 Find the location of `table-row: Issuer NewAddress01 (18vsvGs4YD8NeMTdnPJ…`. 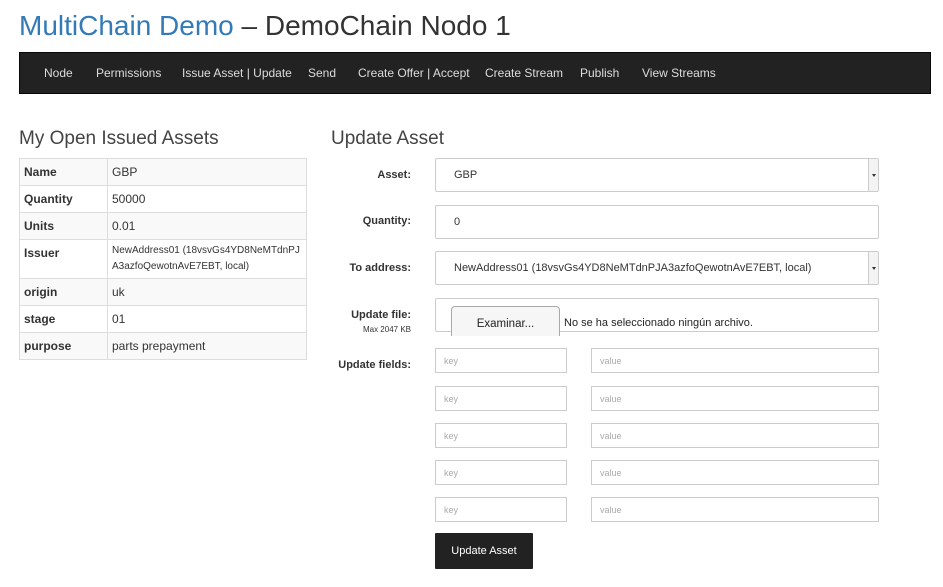

table-row: Issuer NewAddress01 (18vsvGs4YD8NeMTdnPJ… is located at coordinates (163, 259).